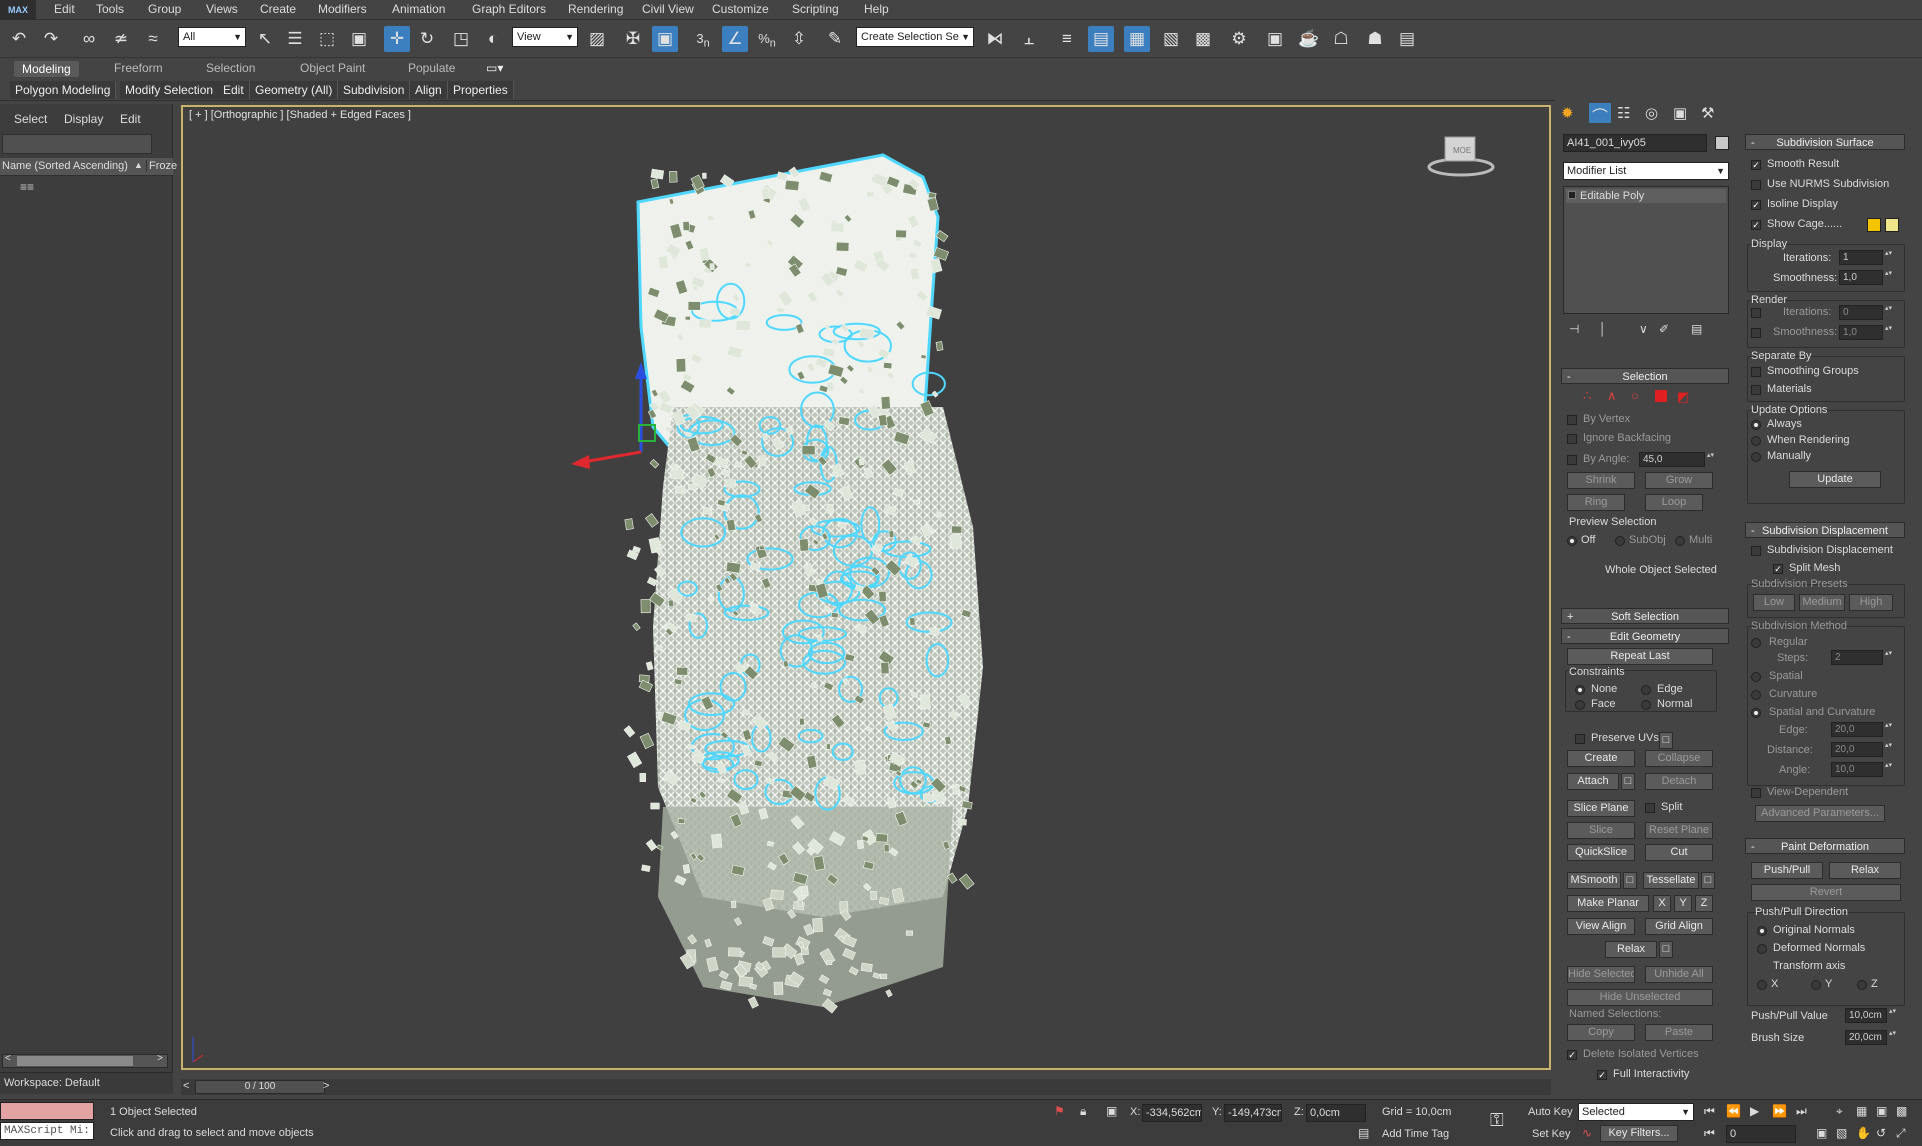 This screenshot has width=1922, height=1146. I want to click on smoothing-groups-checkbox, so click(1756, 372).